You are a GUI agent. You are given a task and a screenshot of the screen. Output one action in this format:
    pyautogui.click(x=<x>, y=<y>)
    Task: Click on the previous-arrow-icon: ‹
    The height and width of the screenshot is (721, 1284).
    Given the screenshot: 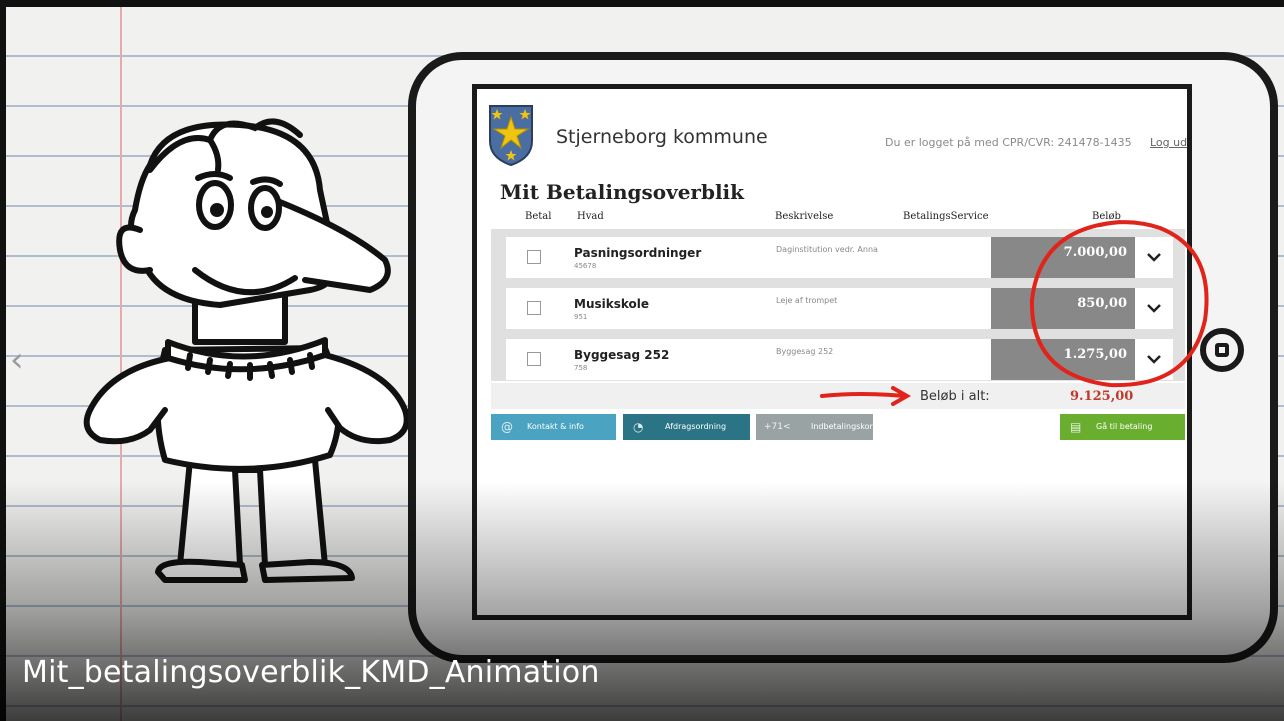 What is the action you would take?
    pyautogui.click(x=17, y=360)
    